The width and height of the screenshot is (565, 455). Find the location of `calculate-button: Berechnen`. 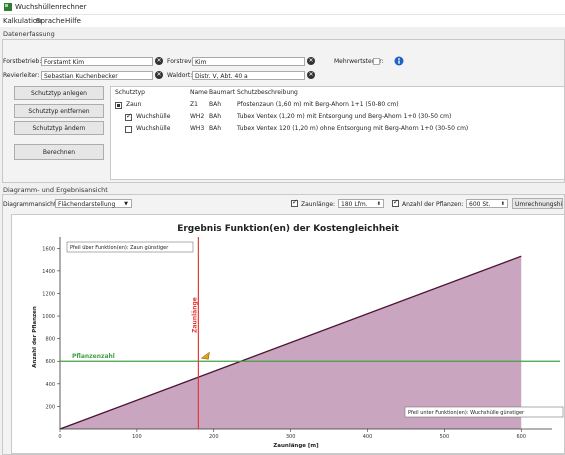

calculate-button: Berechnen is located at coordinates (59, 152).